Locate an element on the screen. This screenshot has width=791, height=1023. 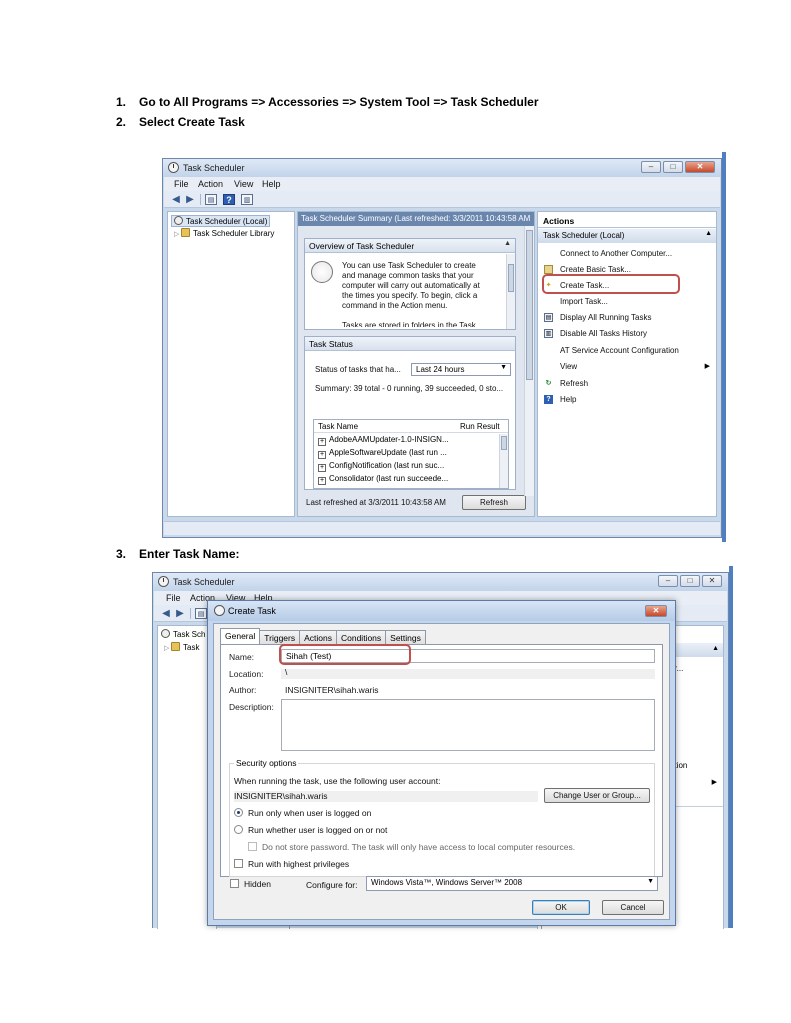
dialog-title-bar: Create Task ✕ is located at coordinates (441, 611).